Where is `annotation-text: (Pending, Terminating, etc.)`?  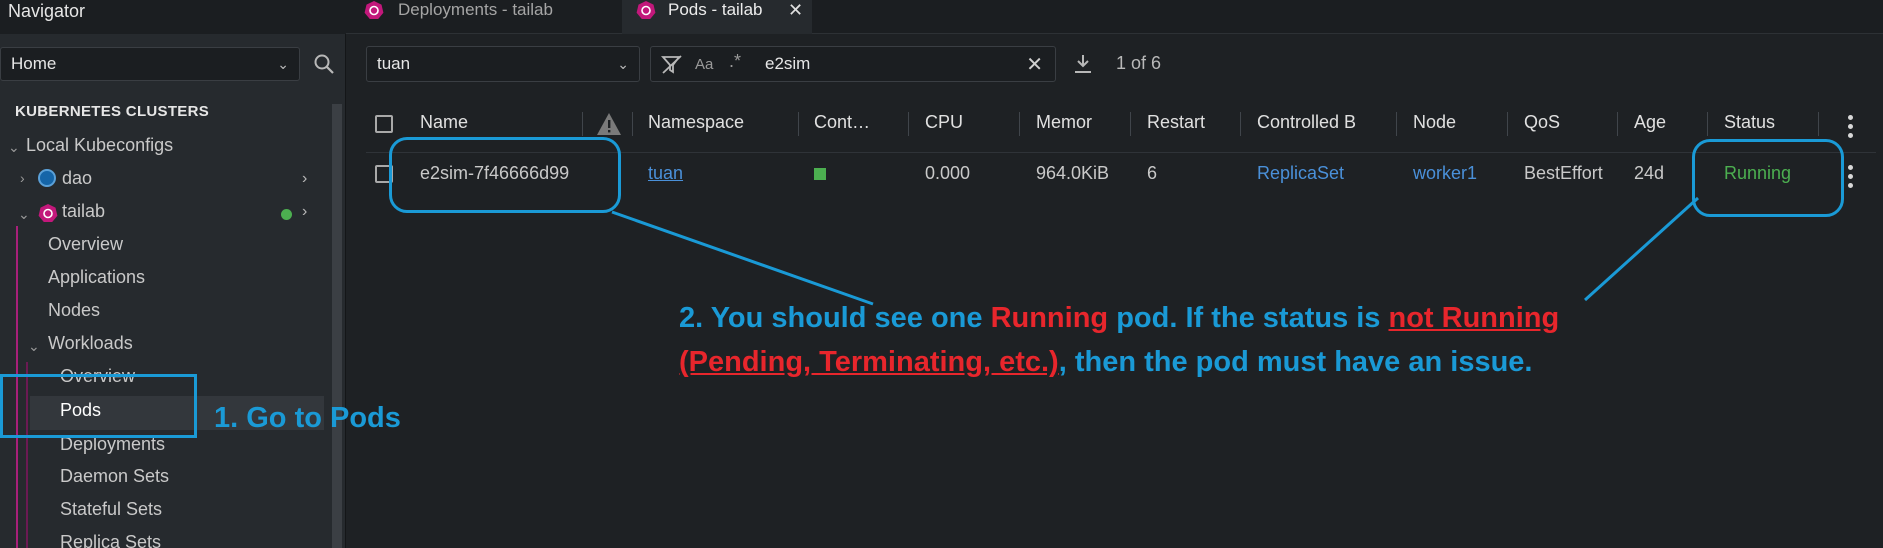
annotation-text: (Pending, Terminating, etc.) is located at coordinates (869, 362).